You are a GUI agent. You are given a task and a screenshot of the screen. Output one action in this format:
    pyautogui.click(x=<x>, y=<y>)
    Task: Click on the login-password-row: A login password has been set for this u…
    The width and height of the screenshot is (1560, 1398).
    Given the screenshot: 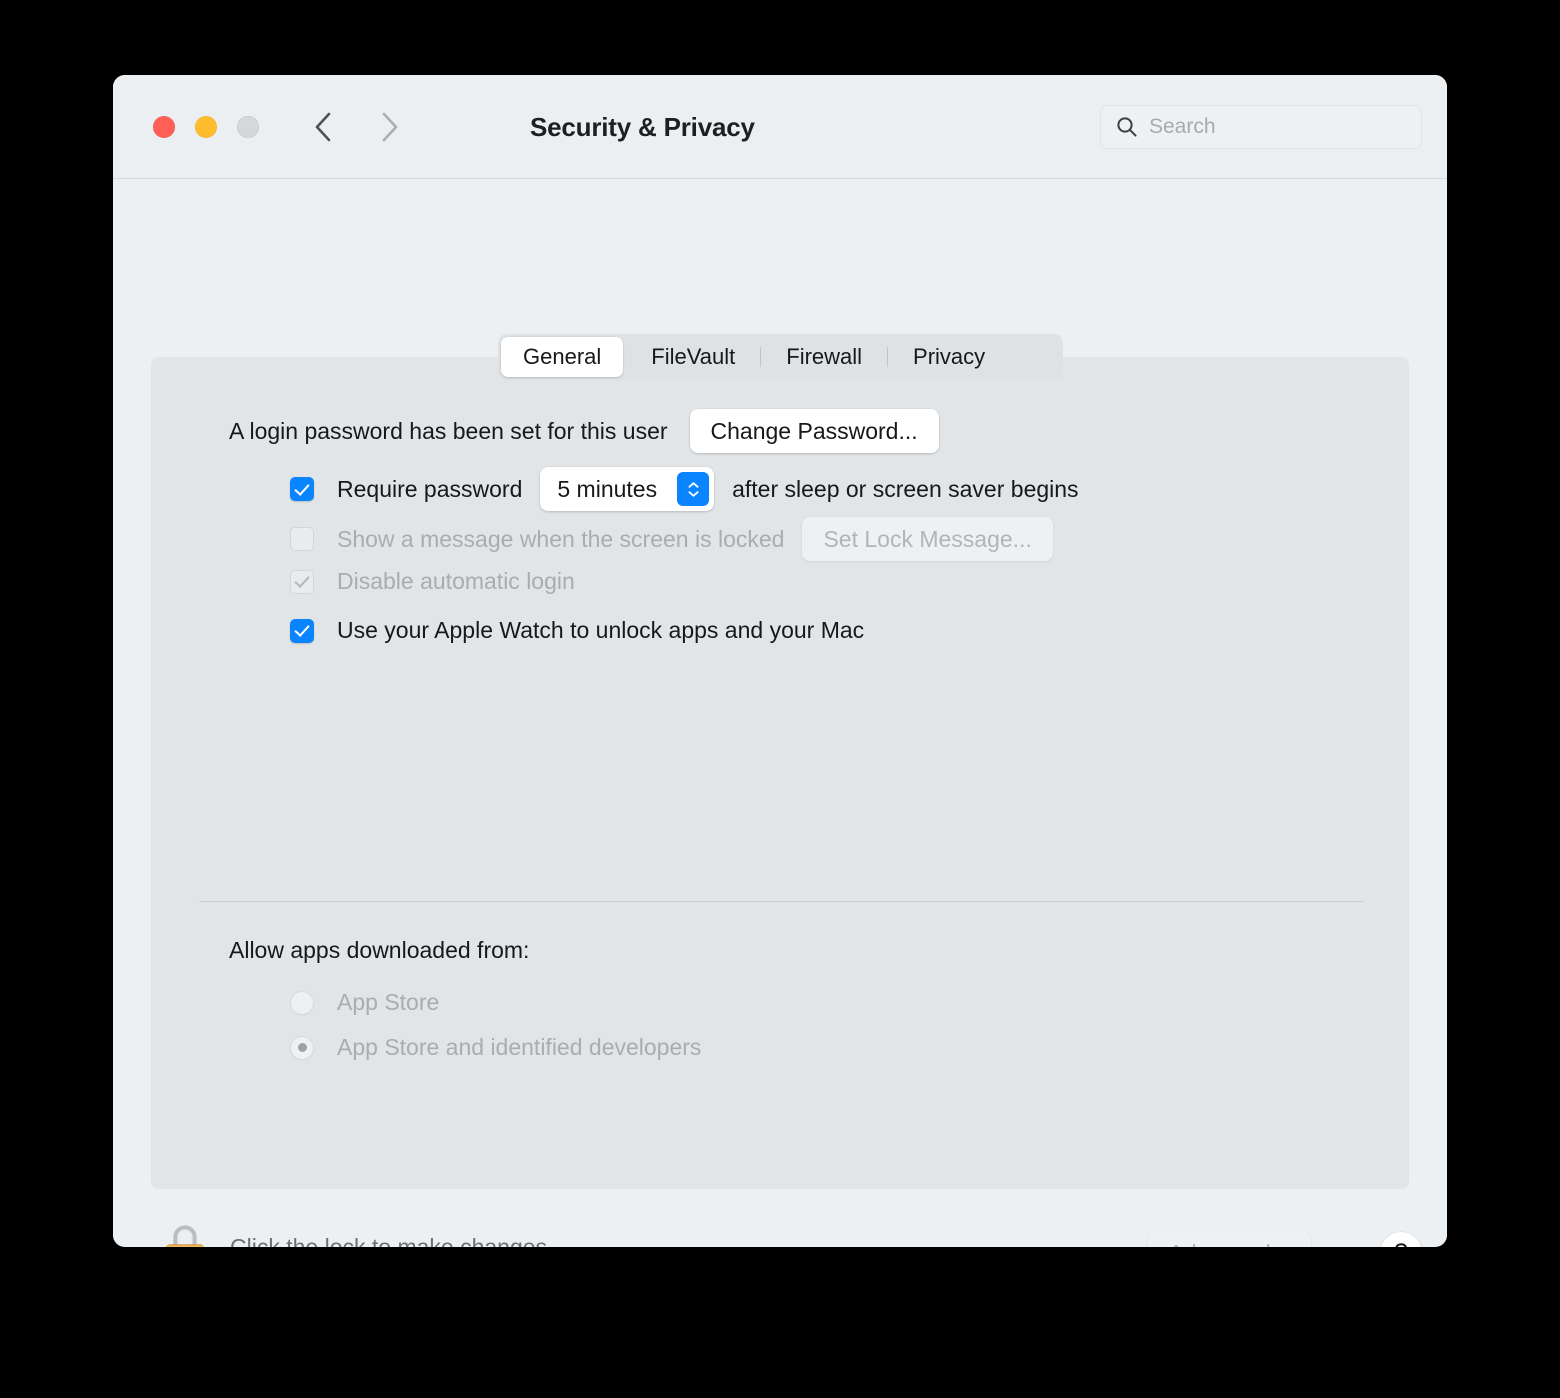 What is the action you would take?
    pyautogui.click(x=584, y=431)
    